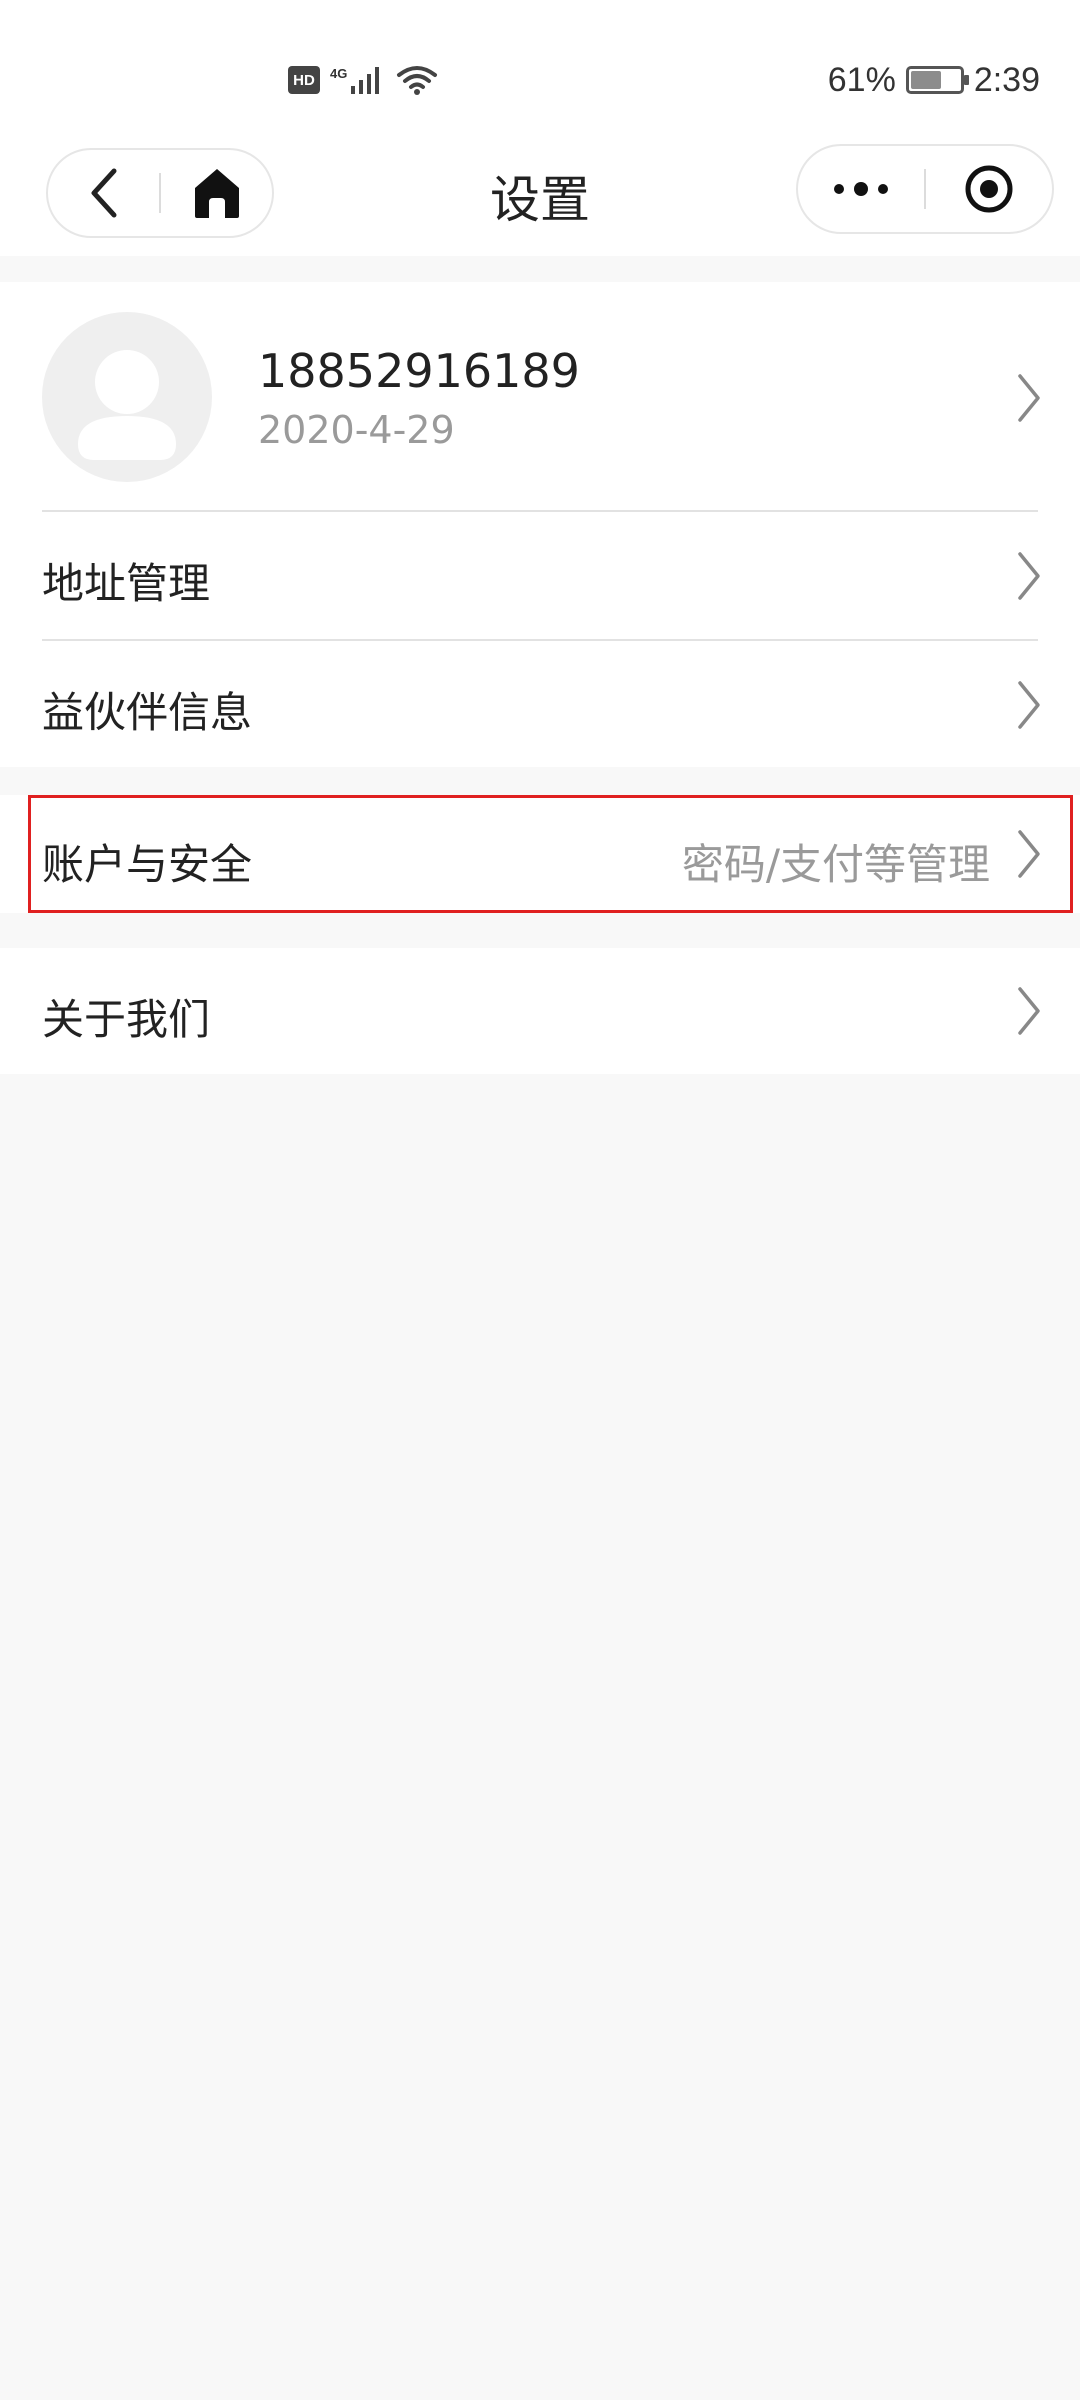 The image size is (1080, 2400). What do you see at coordinates (550, 854) in the screenshot?
I see `highlight-box` at bounding box center [550, 854].